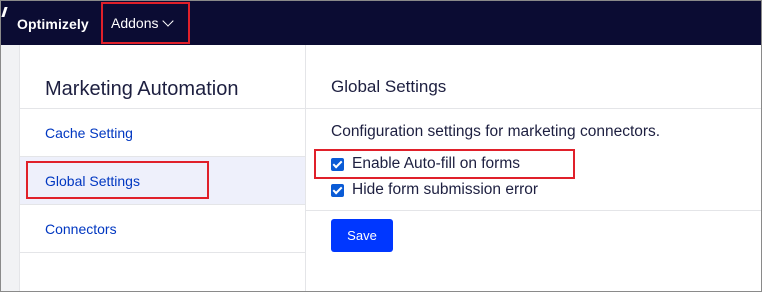 The height and width of the screenshot is (292, 762). I want to click on save-button: Save, so click(362, 235).